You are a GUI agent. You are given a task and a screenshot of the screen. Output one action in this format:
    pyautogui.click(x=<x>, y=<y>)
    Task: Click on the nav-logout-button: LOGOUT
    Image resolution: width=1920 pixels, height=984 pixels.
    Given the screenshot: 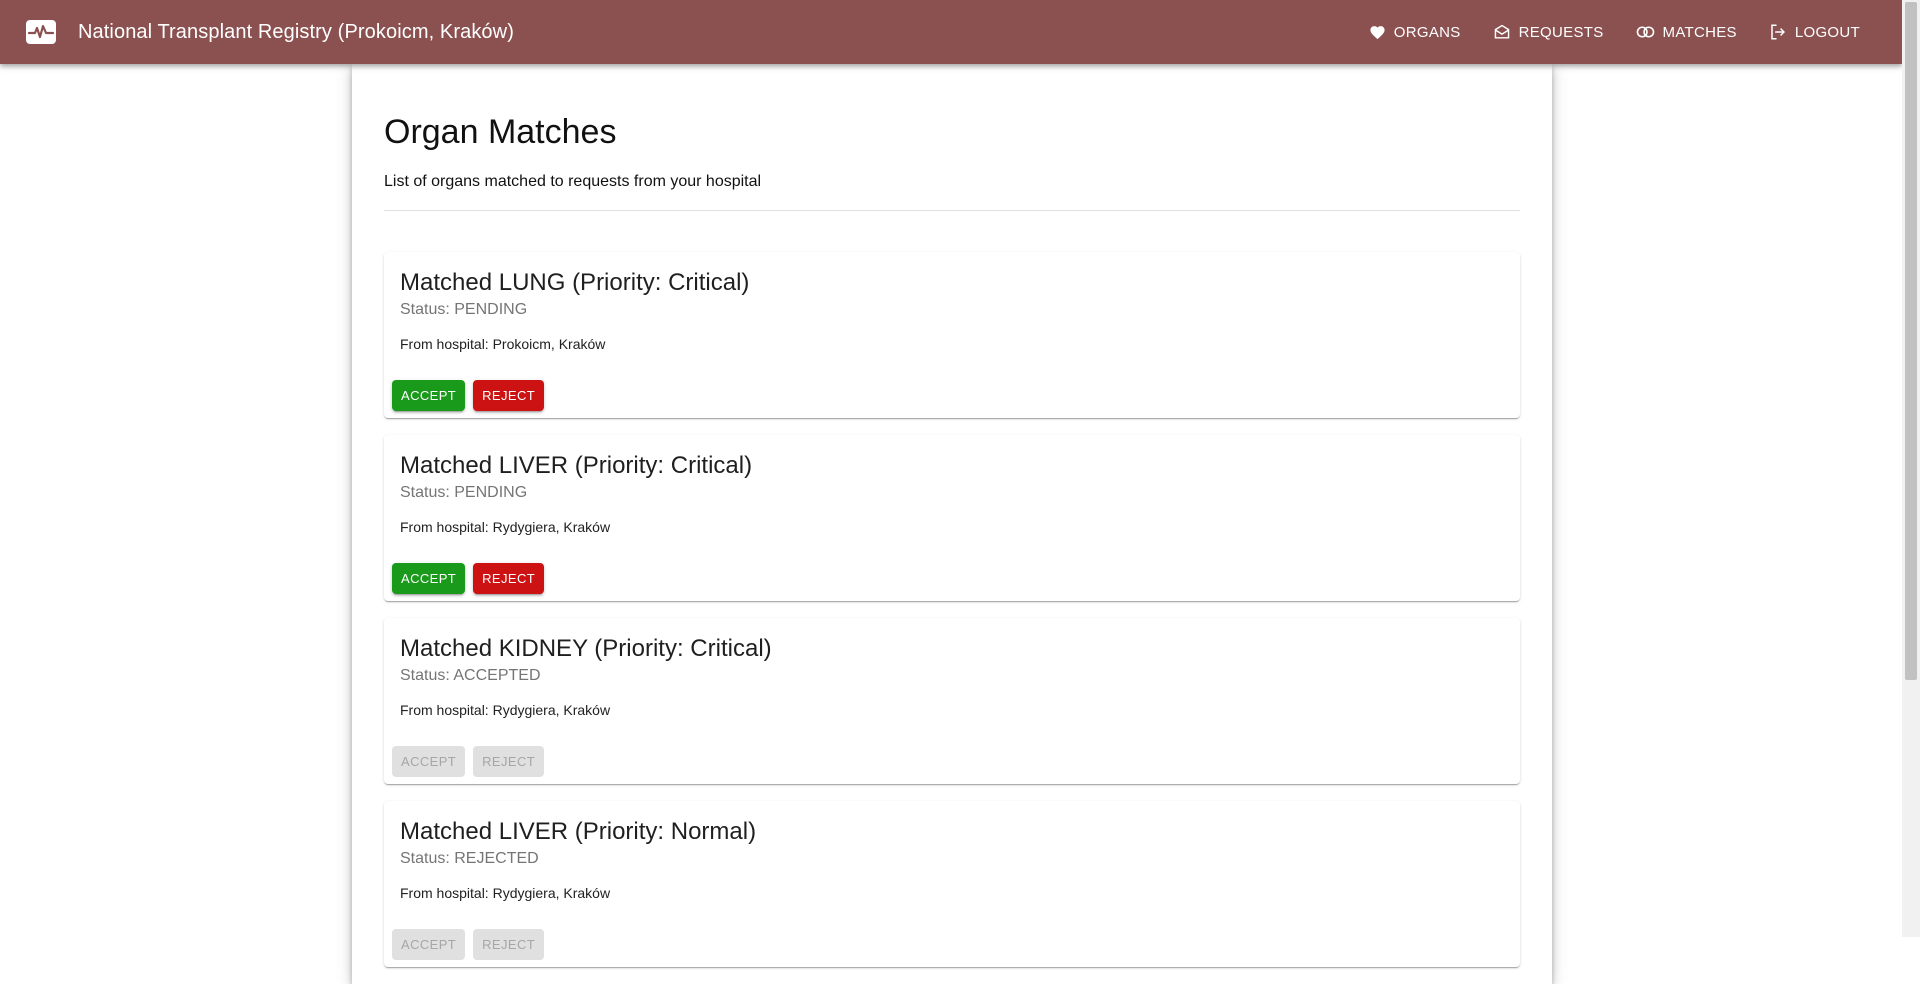 What is the action you would take?
    pyautogui.click(x=1814, y=32)
    